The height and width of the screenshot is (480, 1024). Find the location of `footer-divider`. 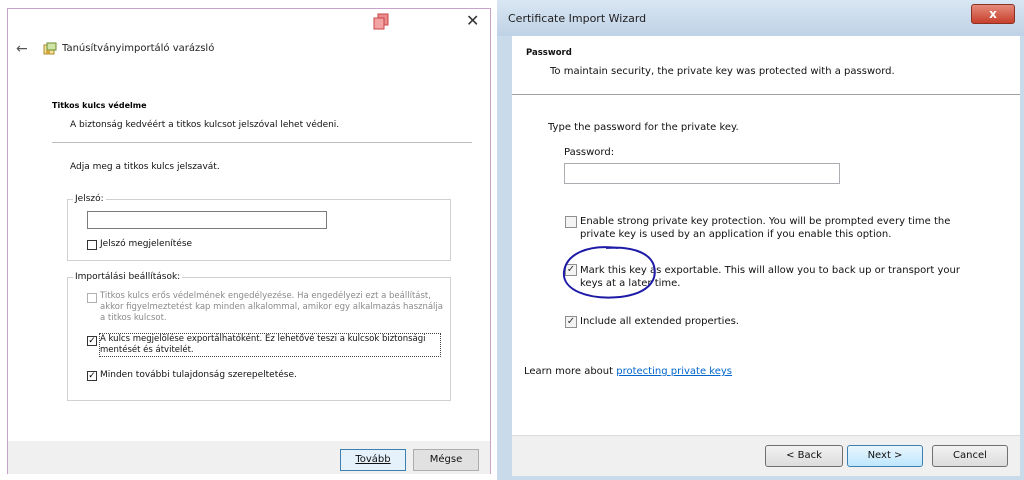

footer-divider is located at coordinates (766, 435).